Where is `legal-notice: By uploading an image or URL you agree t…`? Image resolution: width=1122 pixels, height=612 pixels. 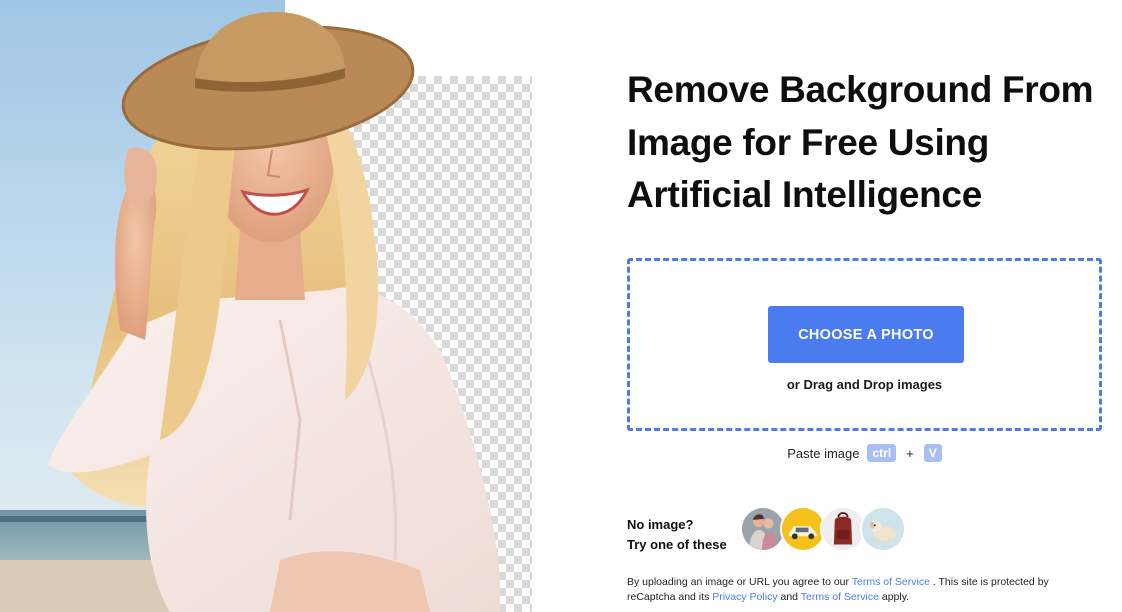 legal-notice: By uploading an image or URL you agree t… is located at coordinates (862, 590).